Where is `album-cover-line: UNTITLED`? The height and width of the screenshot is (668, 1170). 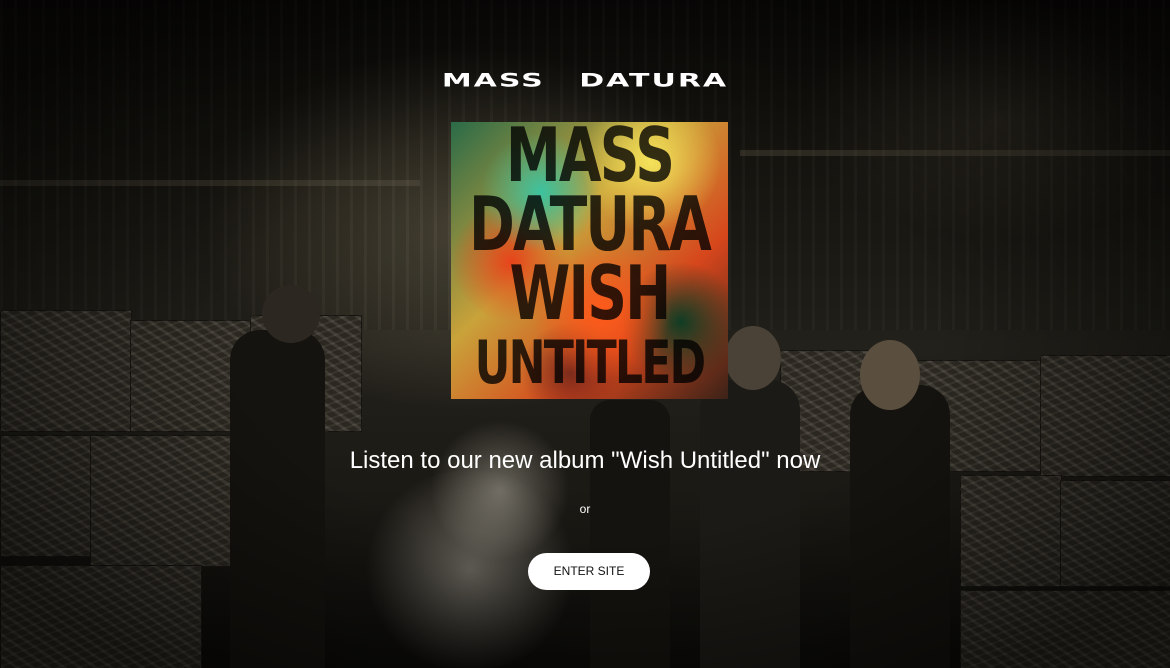 album-cover-line: UNTITLED is located at coordinates (590, 362).